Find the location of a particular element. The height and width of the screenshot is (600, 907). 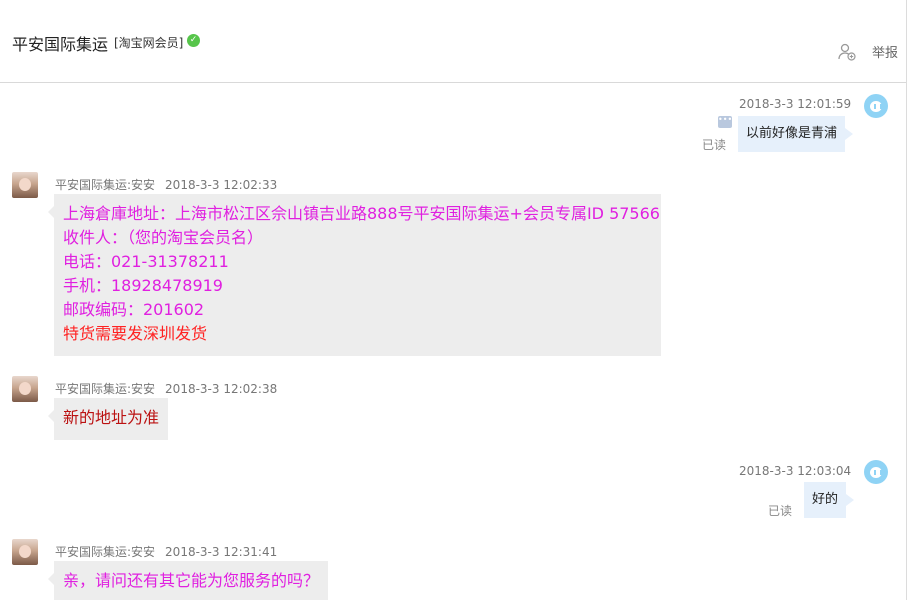

message-timestamp: 2018-3-3 12:02:38 is located at coordinates (221, 389).